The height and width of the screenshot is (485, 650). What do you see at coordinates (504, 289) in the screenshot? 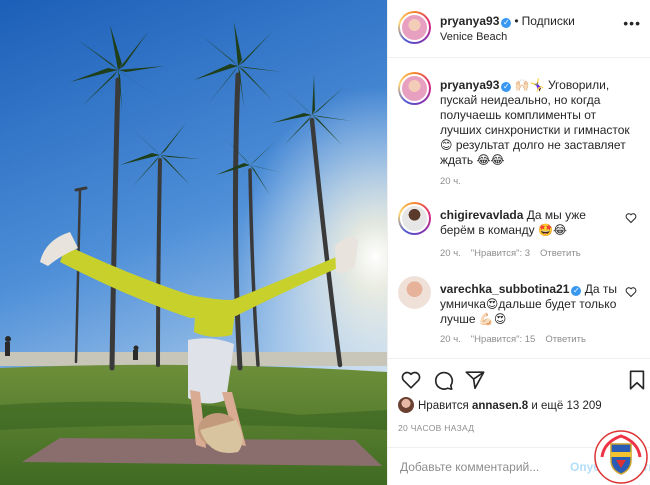
I see `commenter-username: varechka_subbotina21` at bounding box center [504, 289].